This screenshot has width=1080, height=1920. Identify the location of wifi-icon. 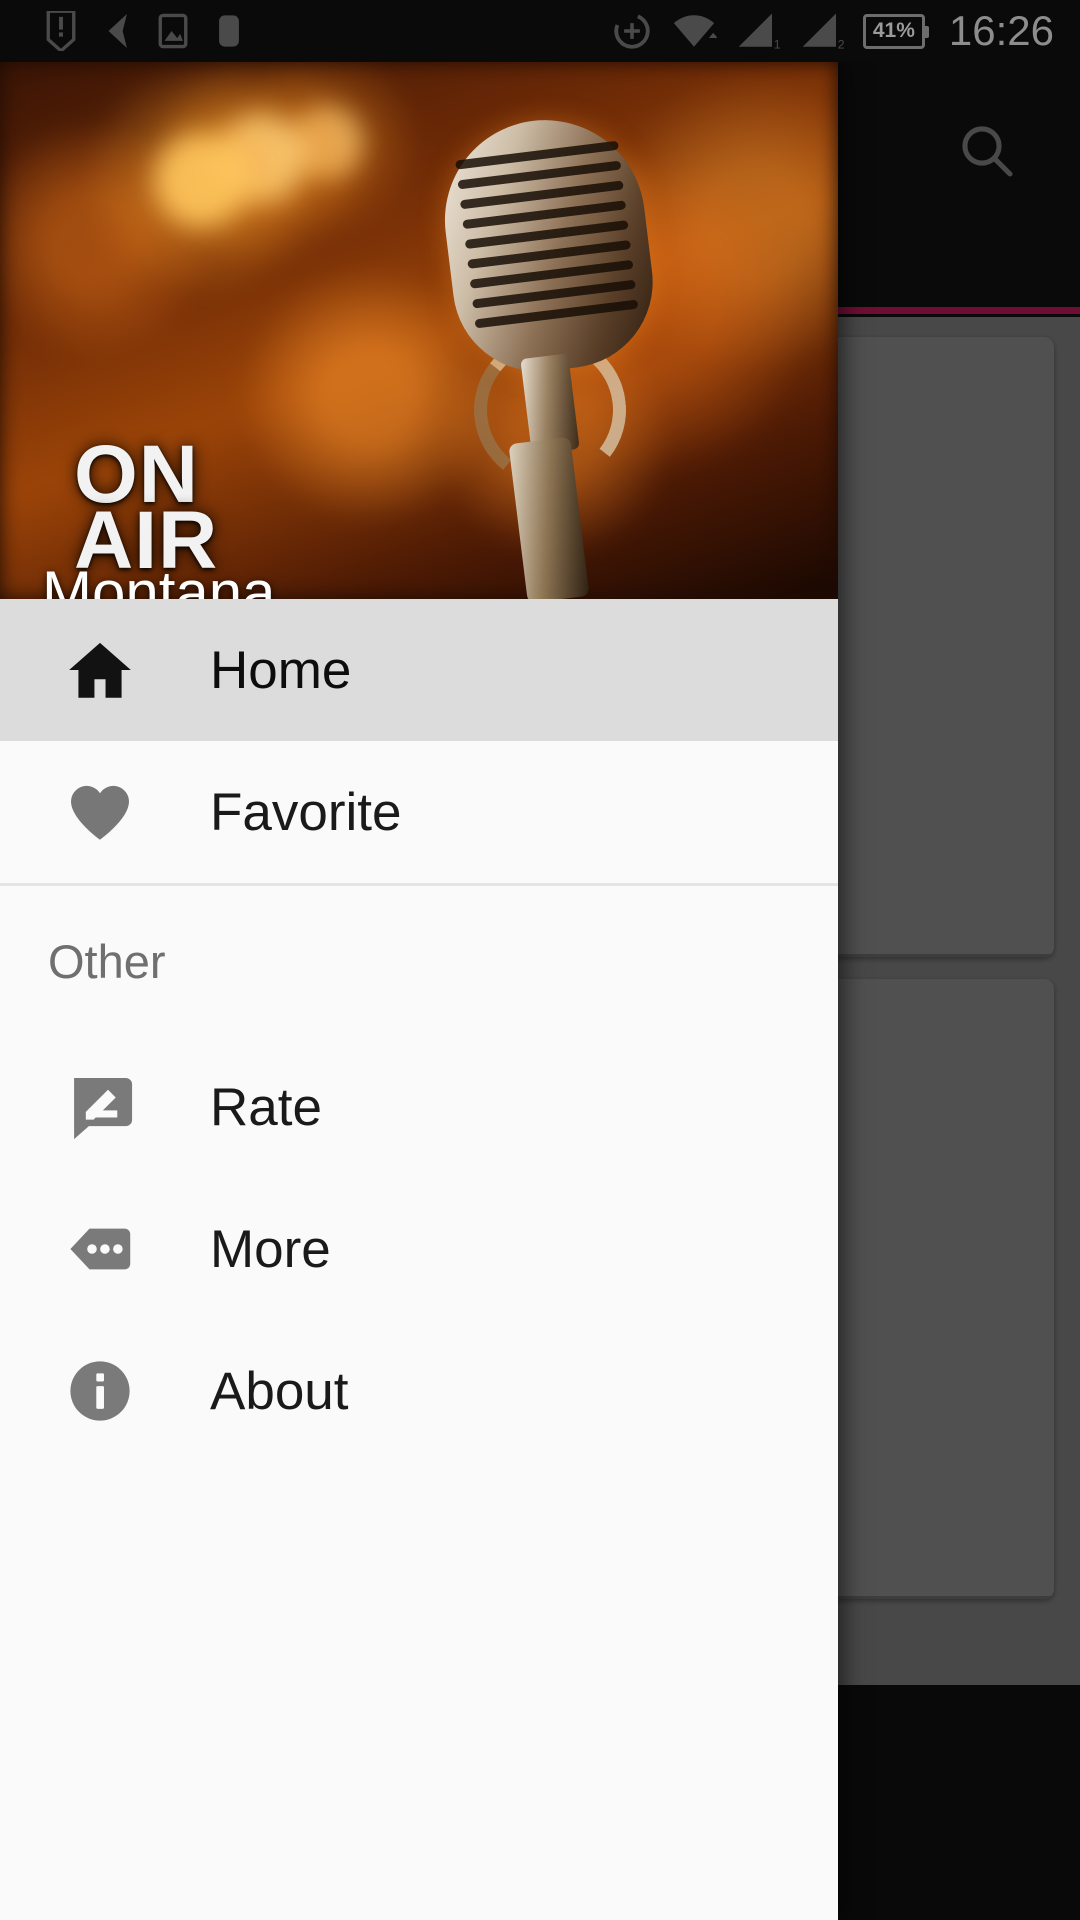
(695, 31).